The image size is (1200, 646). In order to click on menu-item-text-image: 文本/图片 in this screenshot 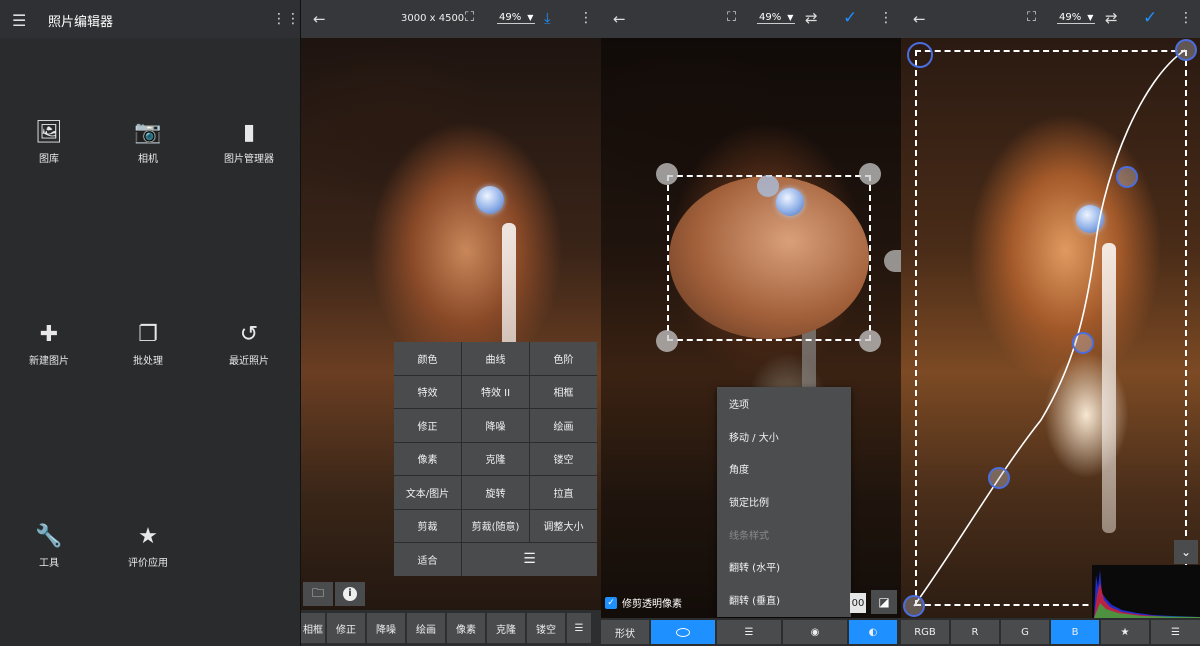, I will do `click(427, 492)`.